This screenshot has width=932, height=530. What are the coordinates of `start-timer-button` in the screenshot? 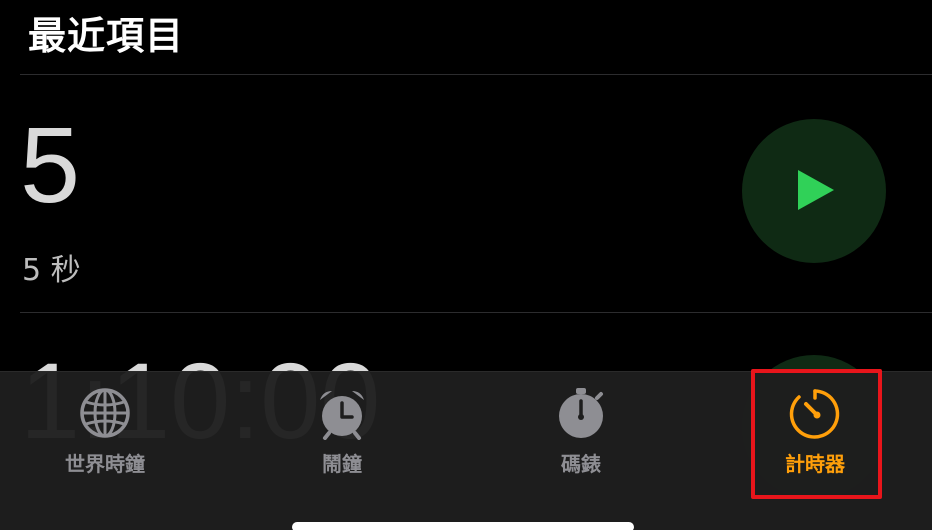 It's located at (814, 191).